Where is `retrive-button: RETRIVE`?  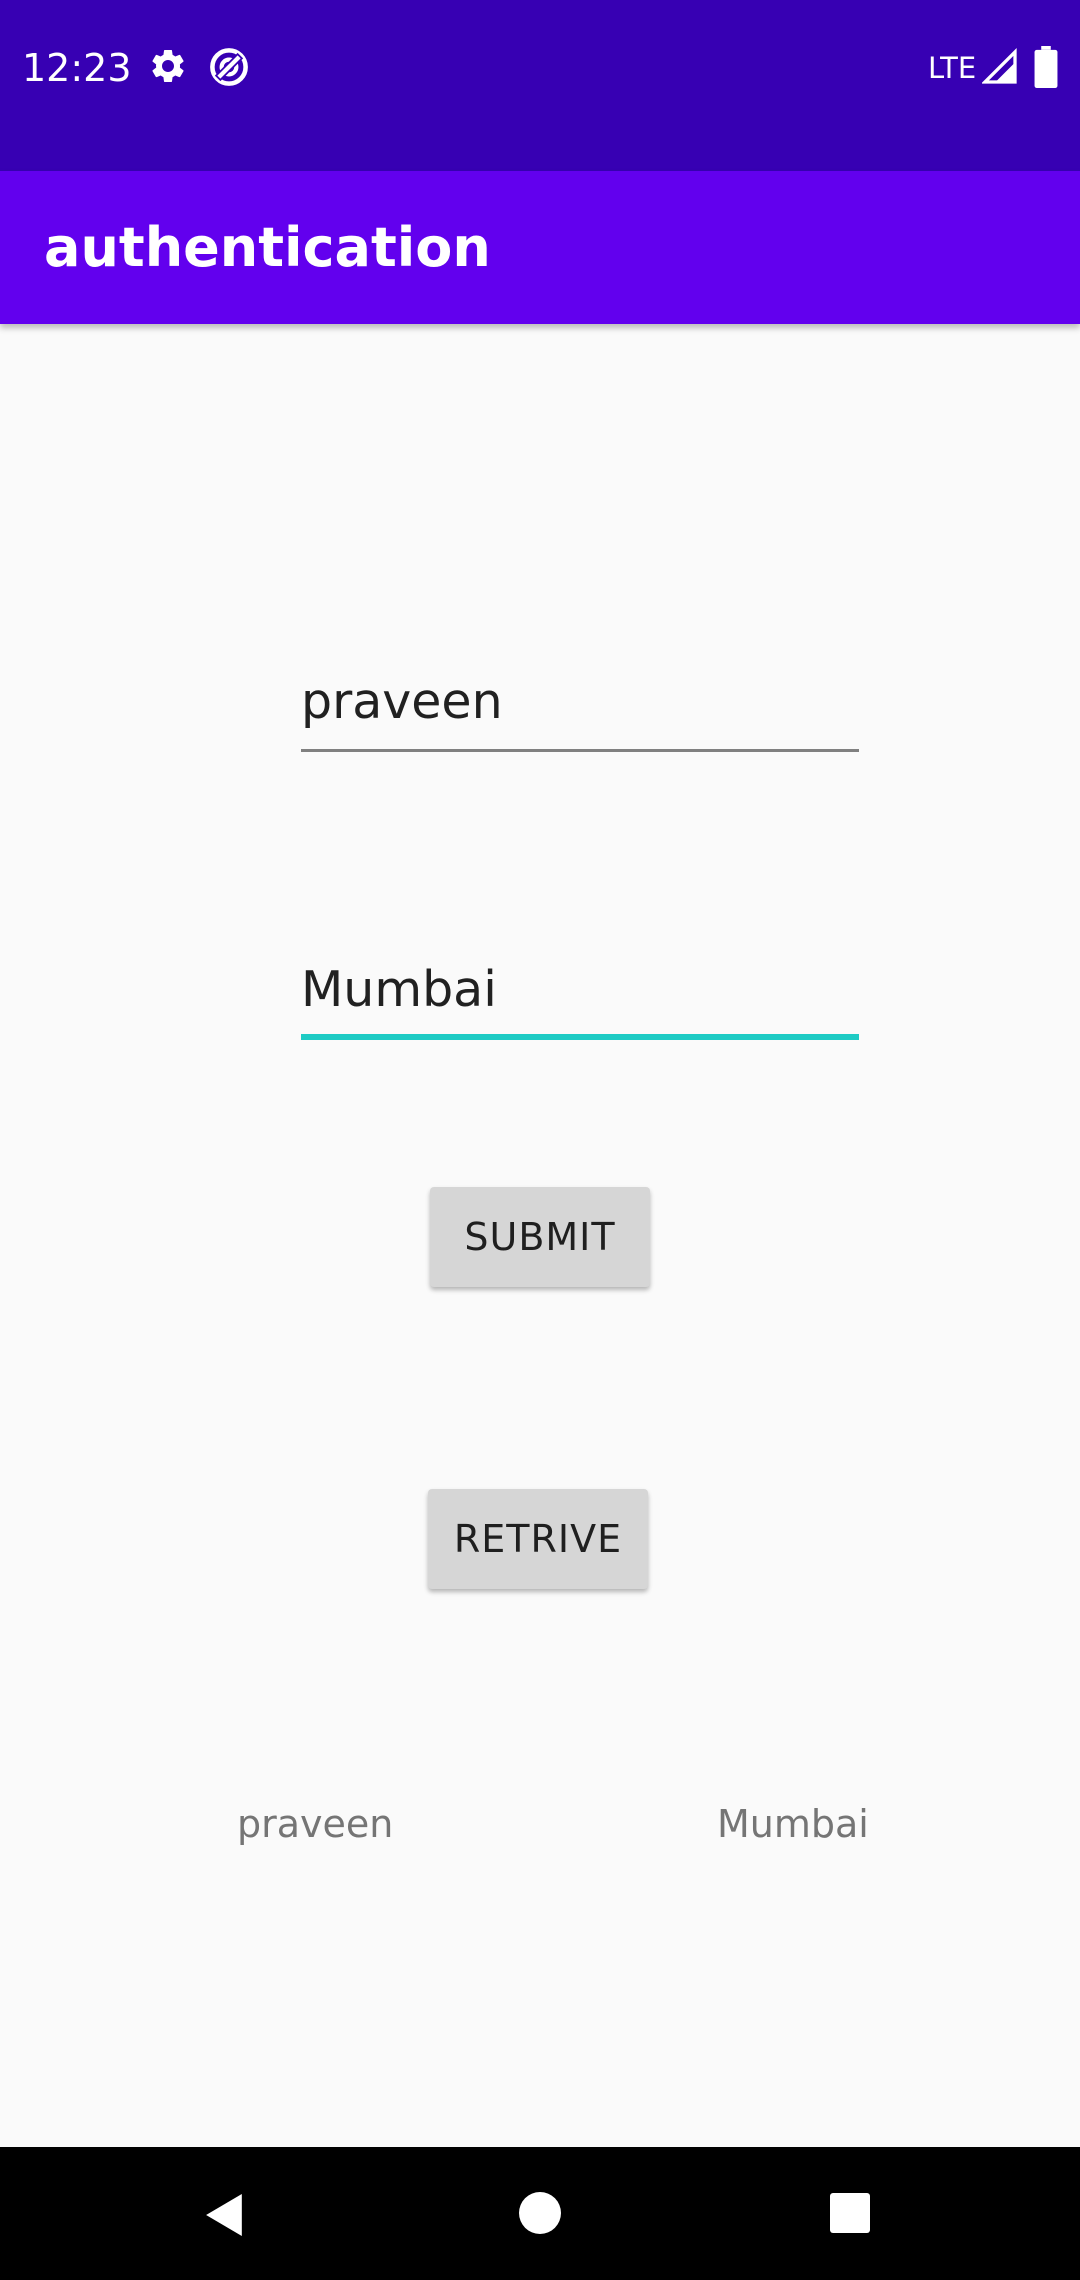 retrive-button: RETRIVE is located at coordinates (538, 1539).